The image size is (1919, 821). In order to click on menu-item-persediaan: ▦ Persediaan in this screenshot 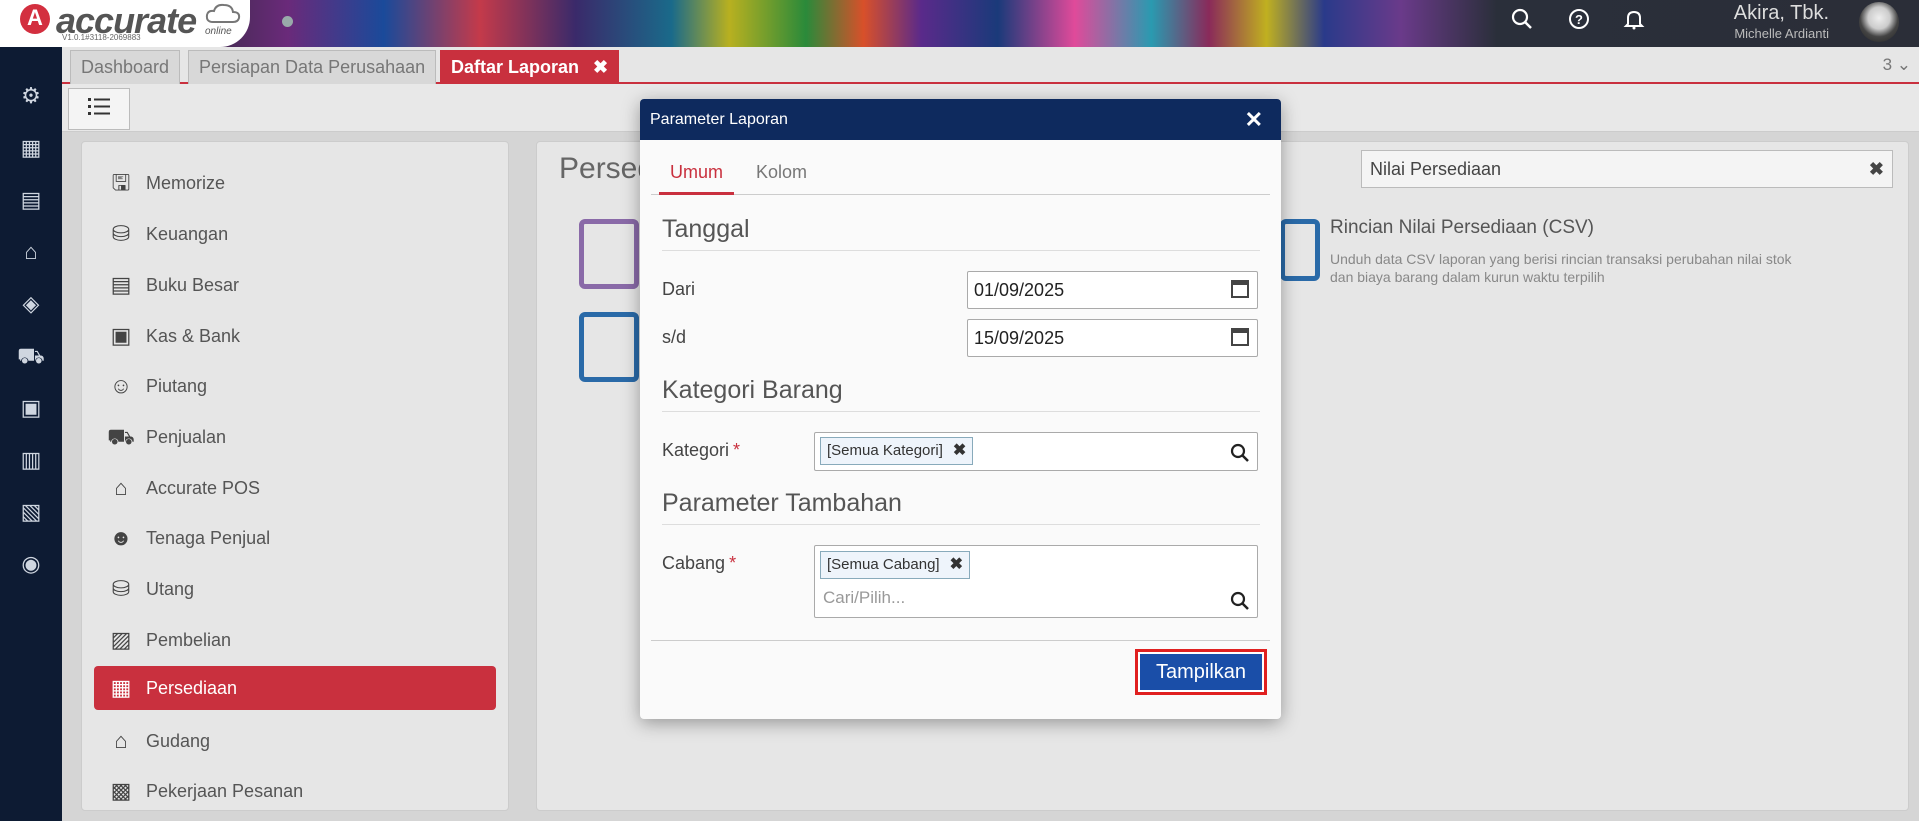, I will do `click(295, 688)`.